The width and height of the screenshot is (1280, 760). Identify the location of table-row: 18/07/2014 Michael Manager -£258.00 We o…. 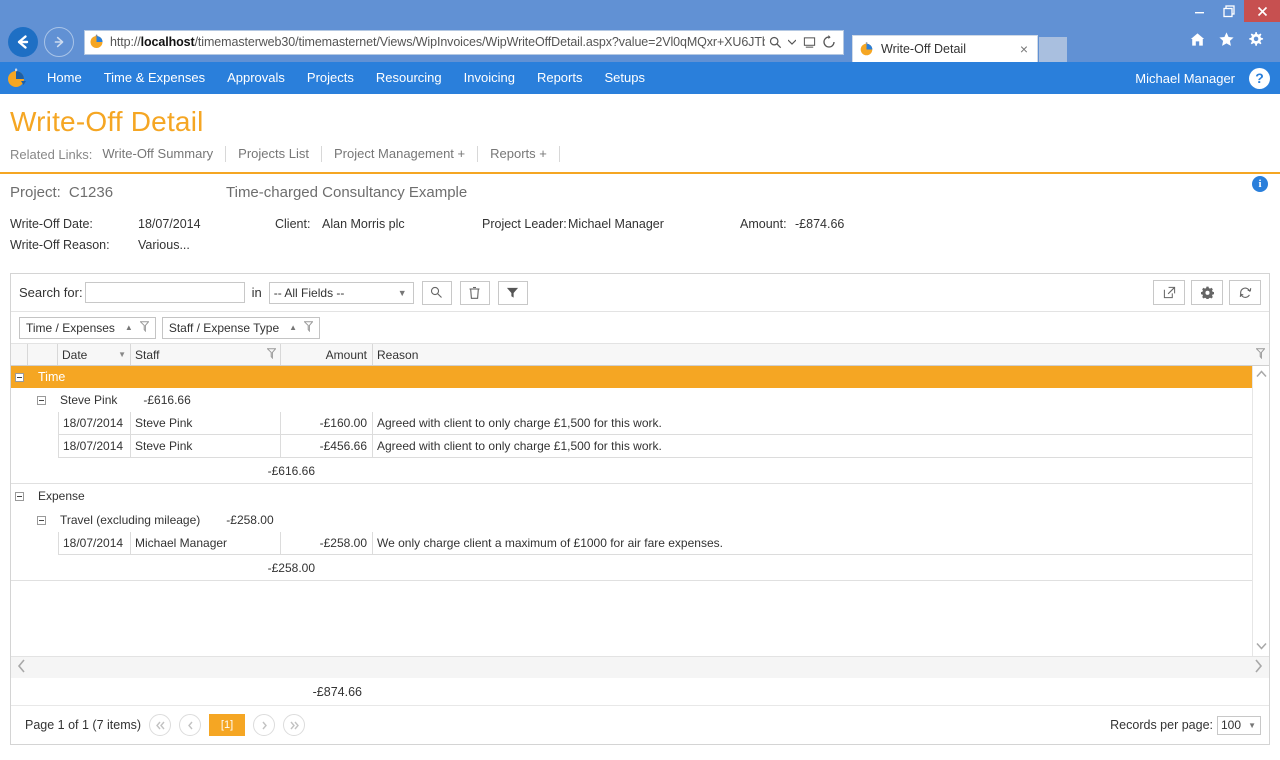
(640, 543).